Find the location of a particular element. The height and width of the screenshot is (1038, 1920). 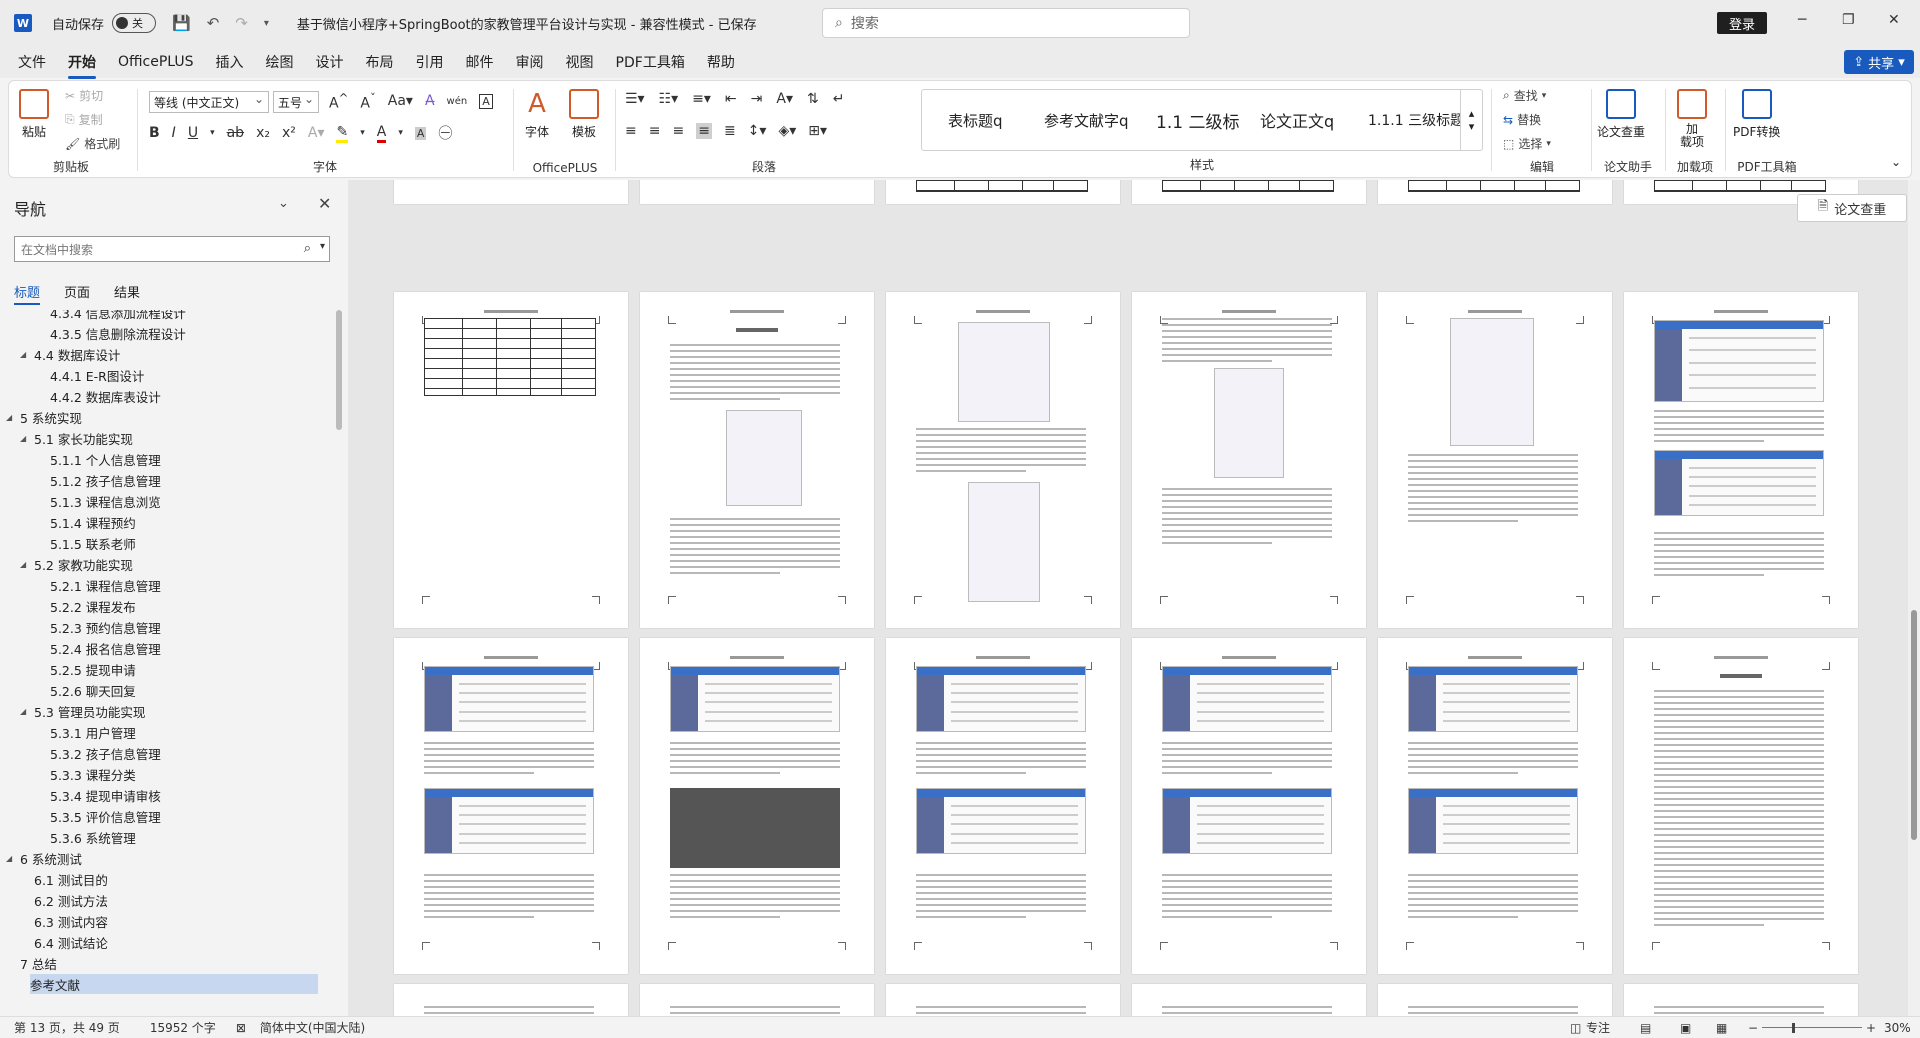

enclose-char-icon: ㊀ is located at coordinates (445, 133).